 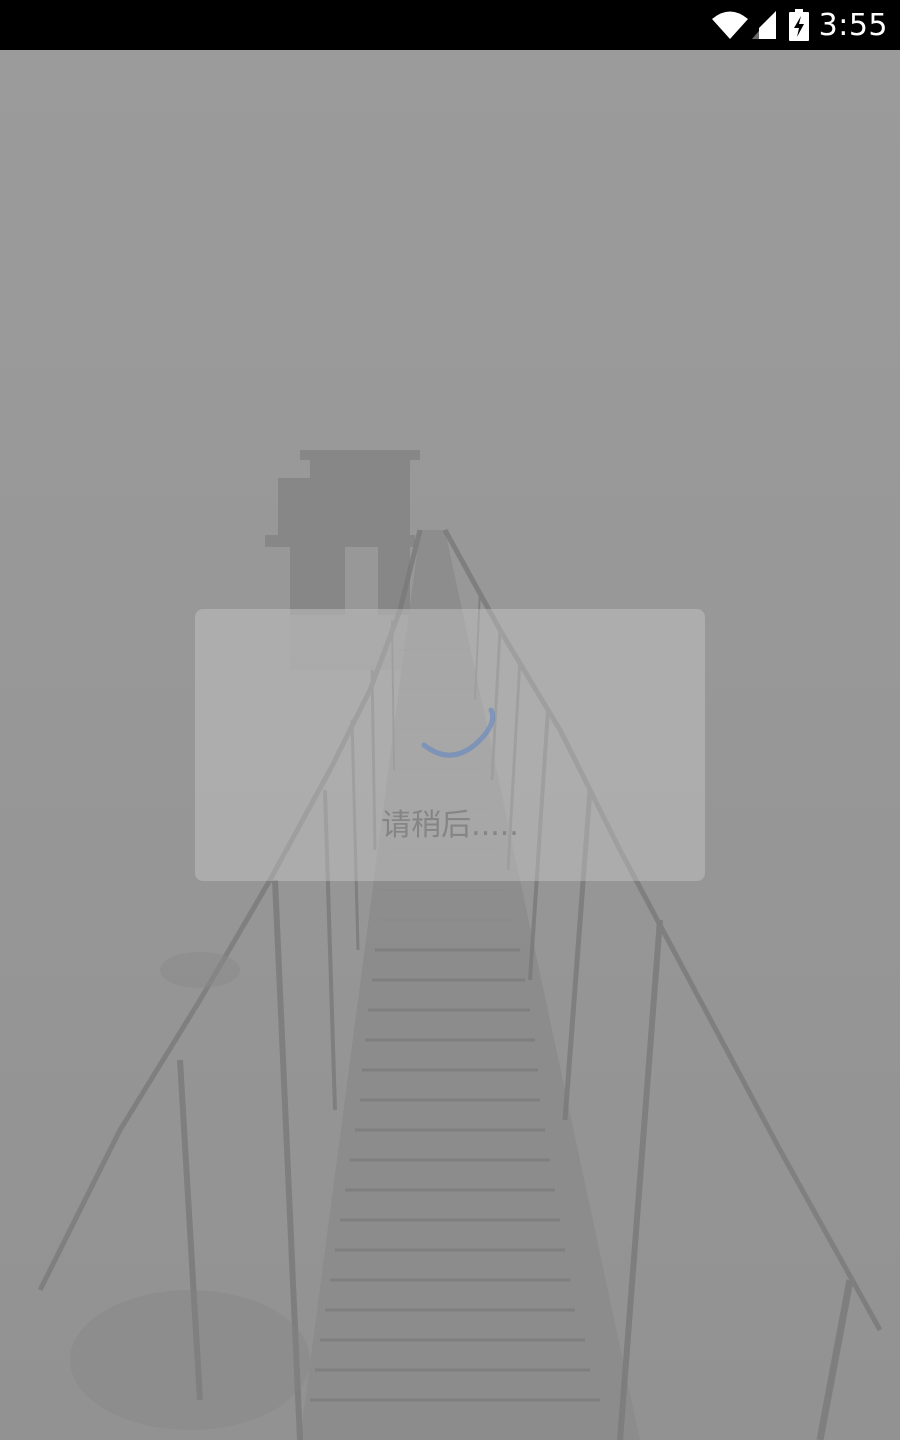 What do you see at coordinates (453, 736) in the screenshot?
I see `loading-spinner-icon` at bounding box center [453, 736].